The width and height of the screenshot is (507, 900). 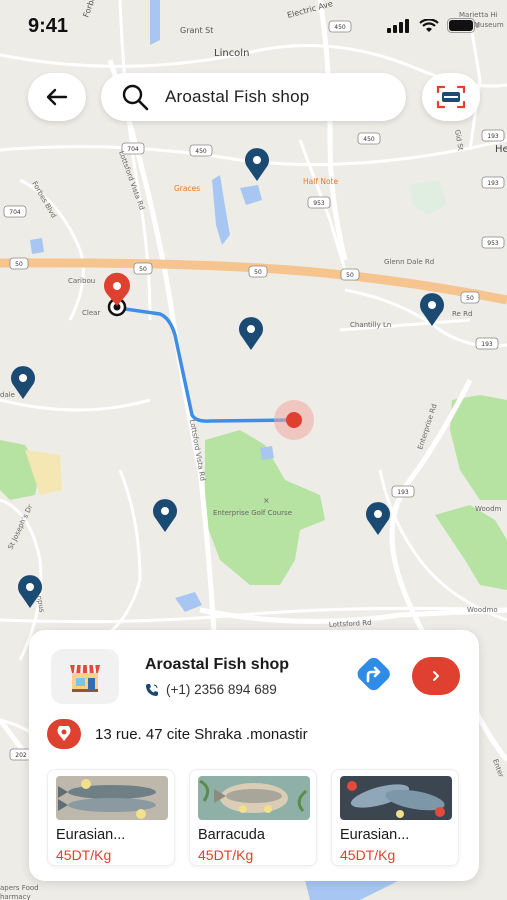 I want to click on svg-text: Enterprise Golf Course, so click(x=252, y=513).